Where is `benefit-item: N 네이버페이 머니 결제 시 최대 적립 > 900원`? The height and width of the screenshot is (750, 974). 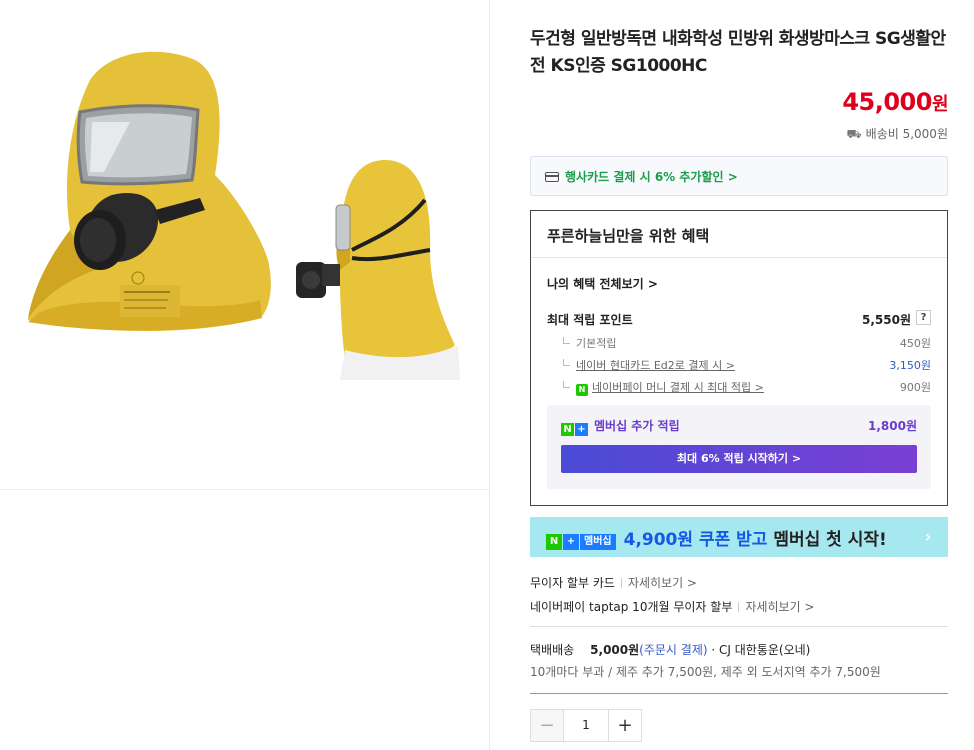 benefit-item: N 네이버페이 머니 결제 시 최대 적립 > 900원 is located at coordinates (747, 387).